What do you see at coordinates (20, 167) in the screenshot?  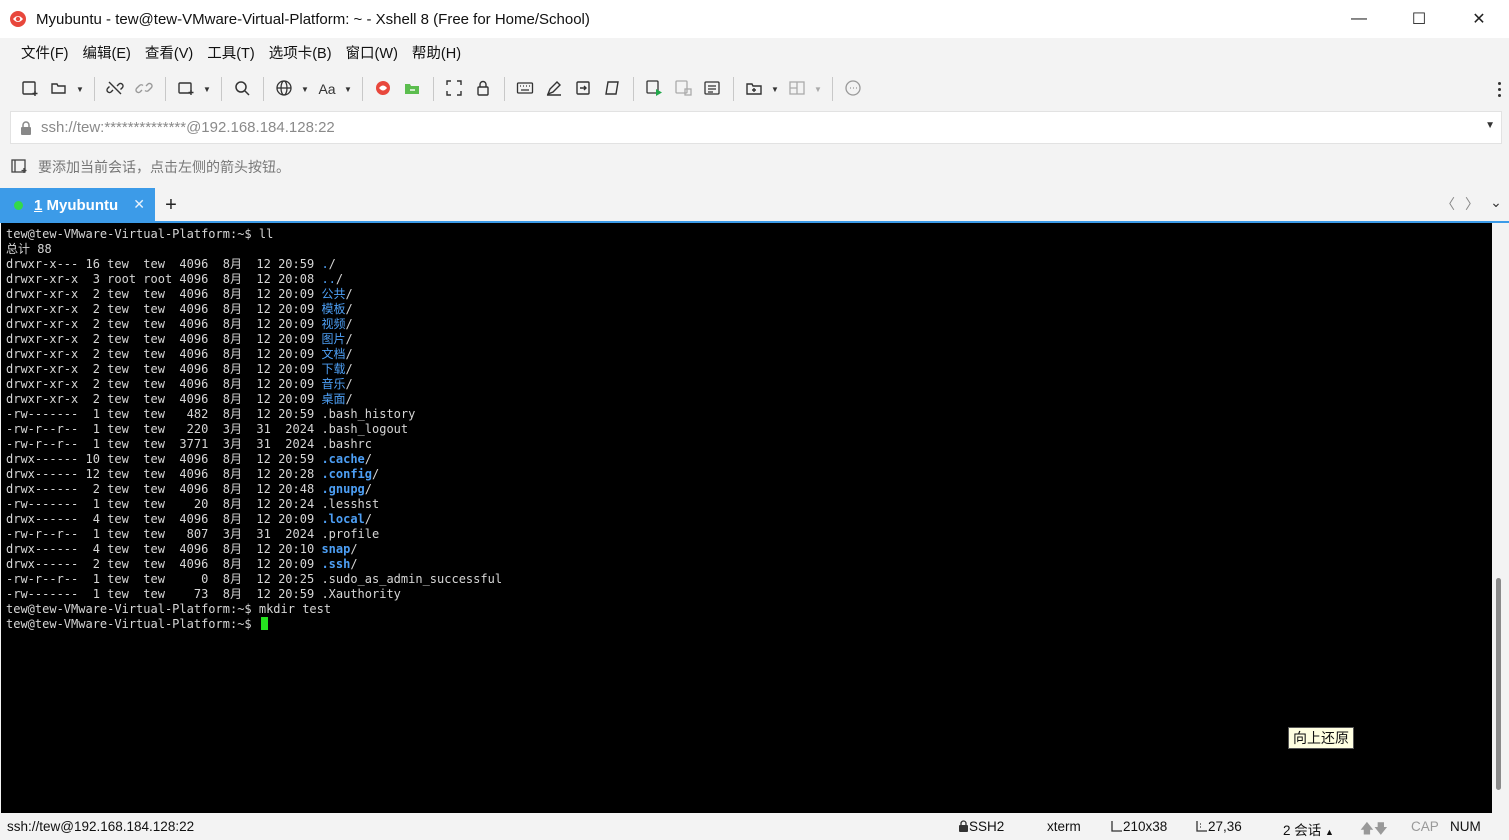 I see `add-session-arrow-icon` at bounding box center [20, 167].